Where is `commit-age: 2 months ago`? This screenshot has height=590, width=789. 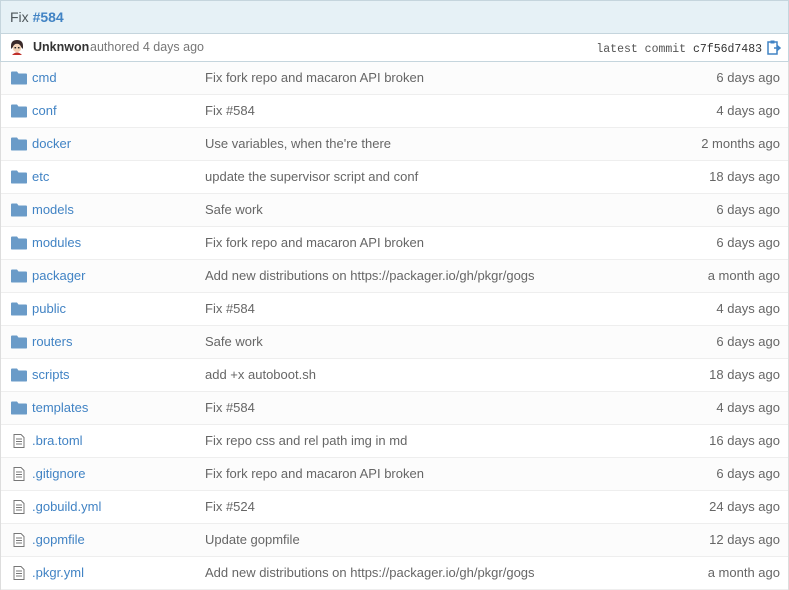
commit-age: 2 months ago is located at coordinates (740, 143).